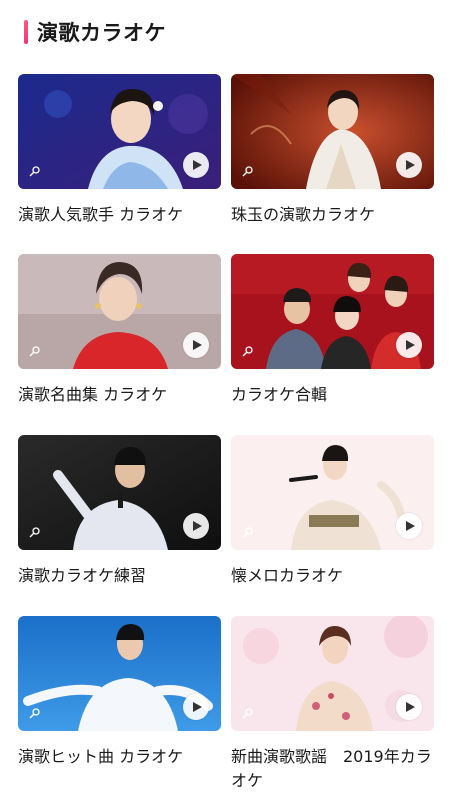 This screenshot has height=800, width=450. What do you see at coordinates (101, 214) in the screenshot?
I see `card-title: 演歌人気歌手 カラオケ` at bounding box center [101, 214].